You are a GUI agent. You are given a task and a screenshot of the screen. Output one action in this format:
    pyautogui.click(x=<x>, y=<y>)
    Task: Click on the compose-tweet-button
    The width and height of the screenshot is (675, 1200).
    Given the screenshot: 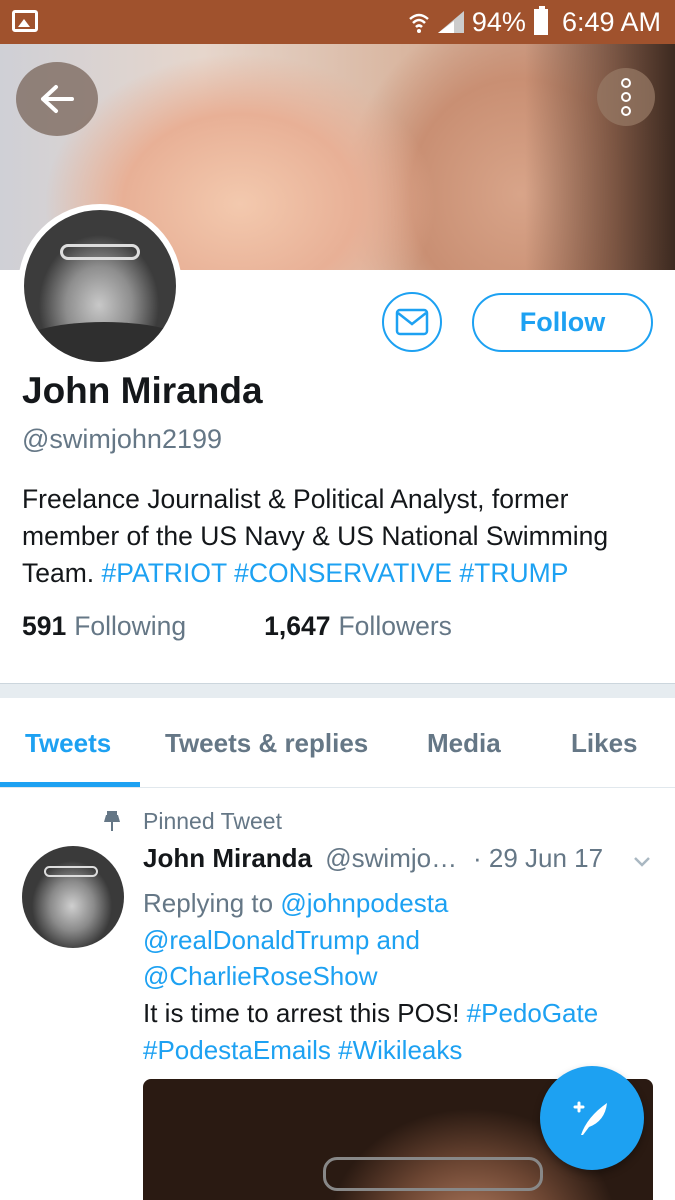 What is the action you would take?
    pyautogui.click(x=592, y=1118)
    